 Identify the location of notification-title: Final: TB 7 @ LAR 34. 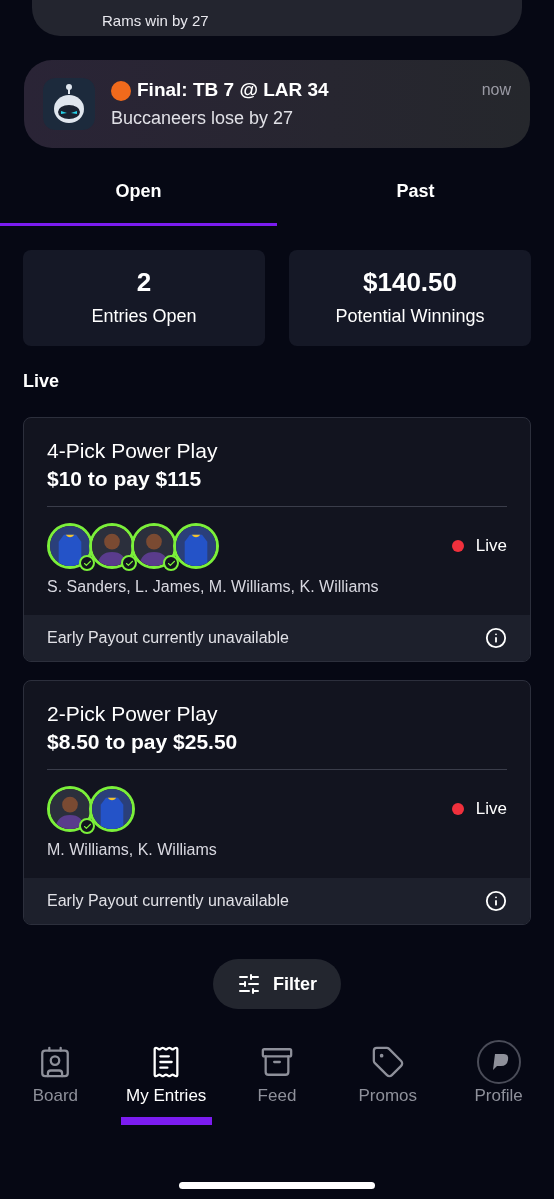
(233, 90).